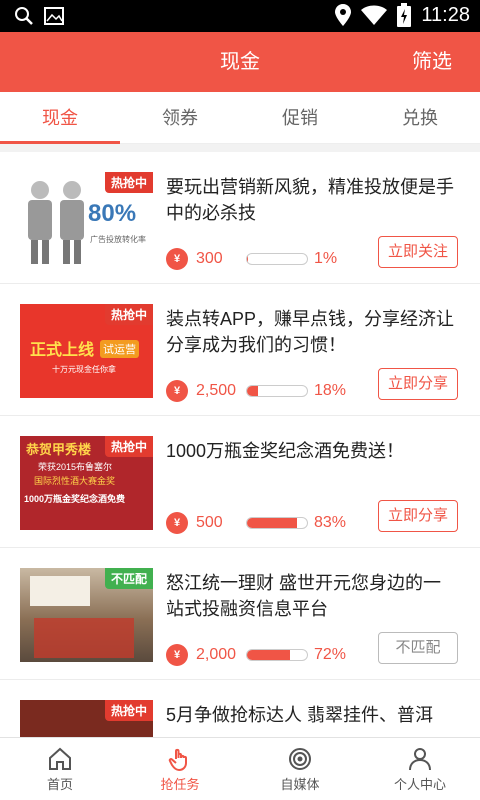 This screenshot has height=800, width=480. Describe the element at coordinates (128, 578) in the screenshot. I see `status-badge: 不匹配` at that location.